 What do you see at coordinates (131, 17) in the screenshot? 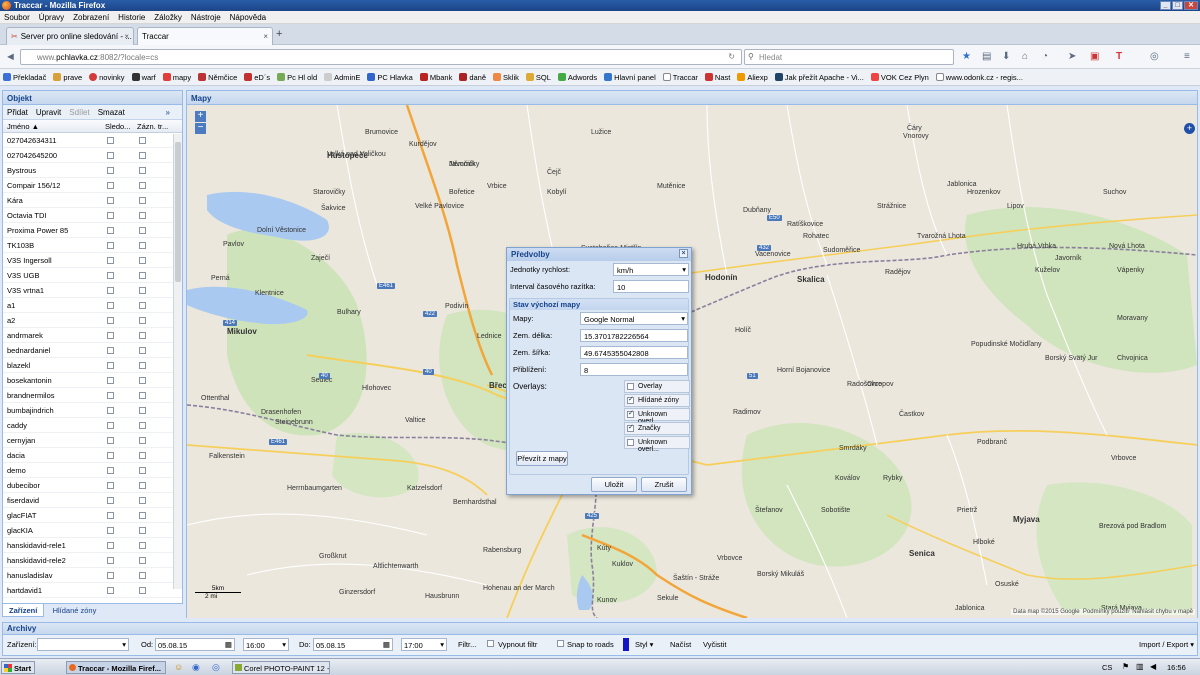
I see `menu-history: Historie` at bounding box center [131, 17].